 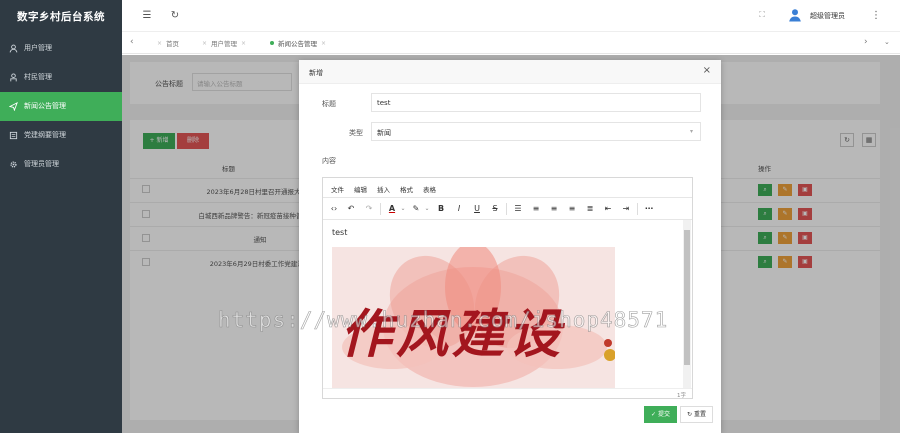 I want to click on sidebar-item-users: 用户管理, so click(x=61, y=48).